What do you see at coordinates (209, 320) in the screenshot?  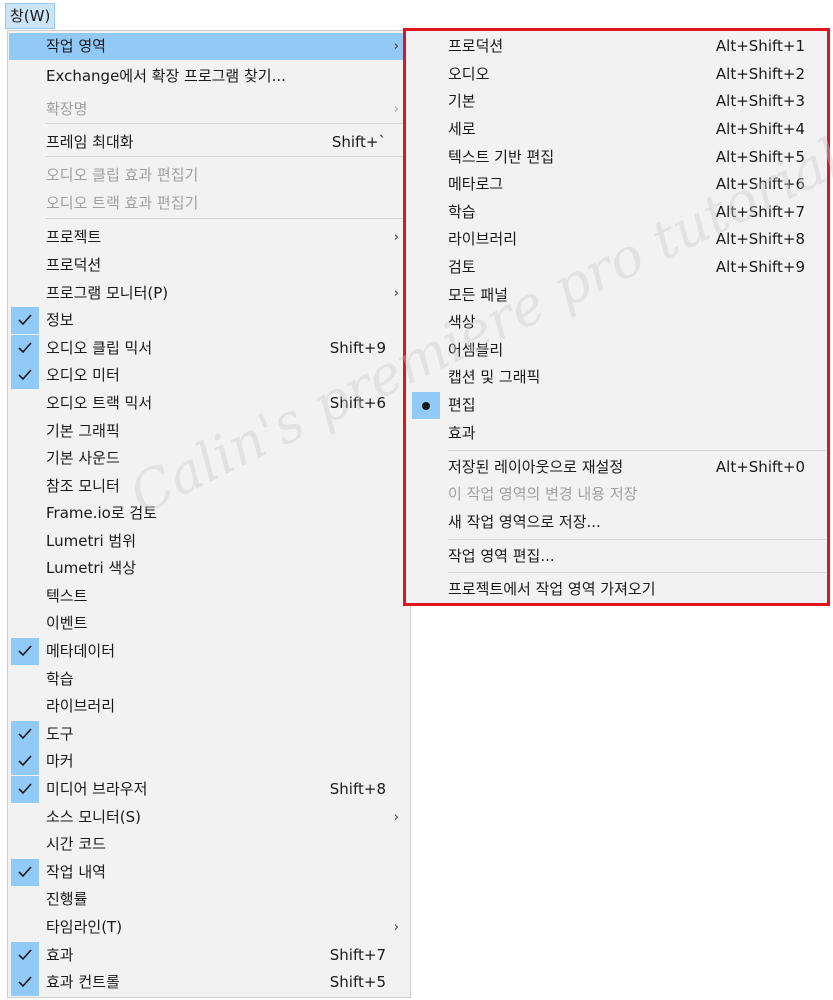 I see `menu-item: 정보` at bounding box center [209, 320].